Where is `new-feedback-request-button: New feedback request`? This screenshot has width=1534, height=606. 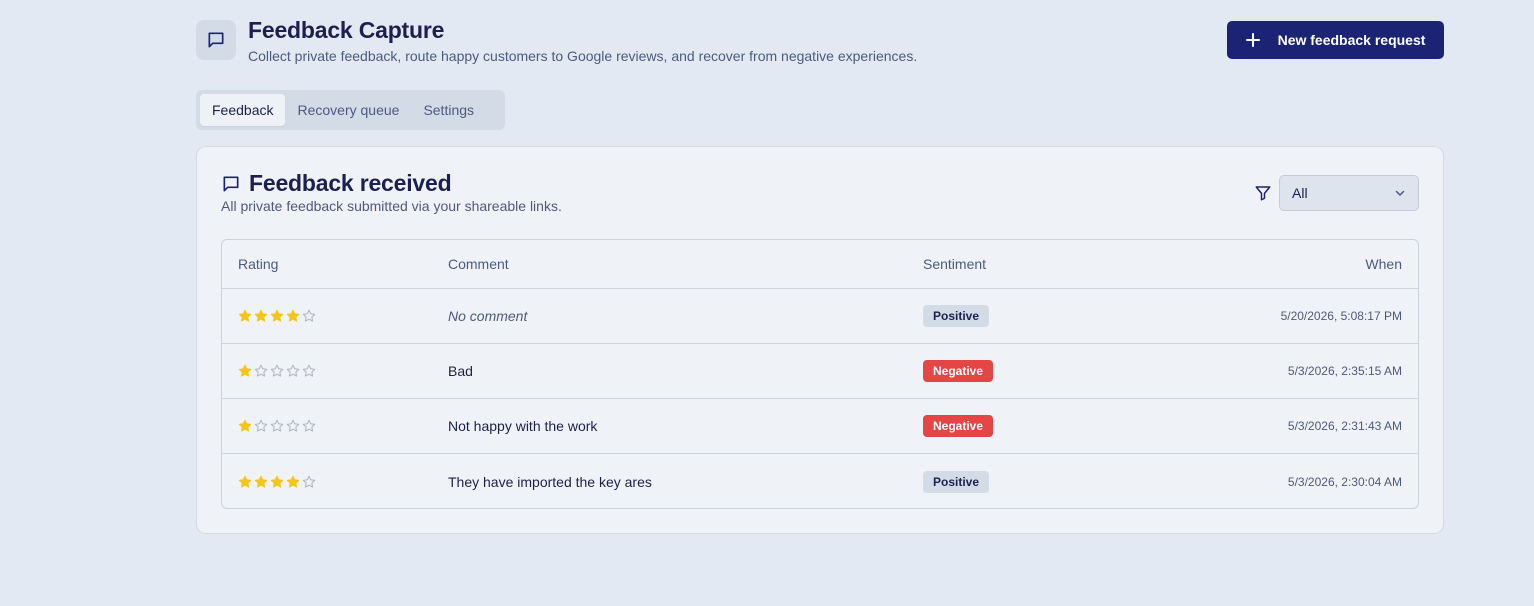 new-feedback-request-button: New feedback request is located at coordinates (1335, 40).